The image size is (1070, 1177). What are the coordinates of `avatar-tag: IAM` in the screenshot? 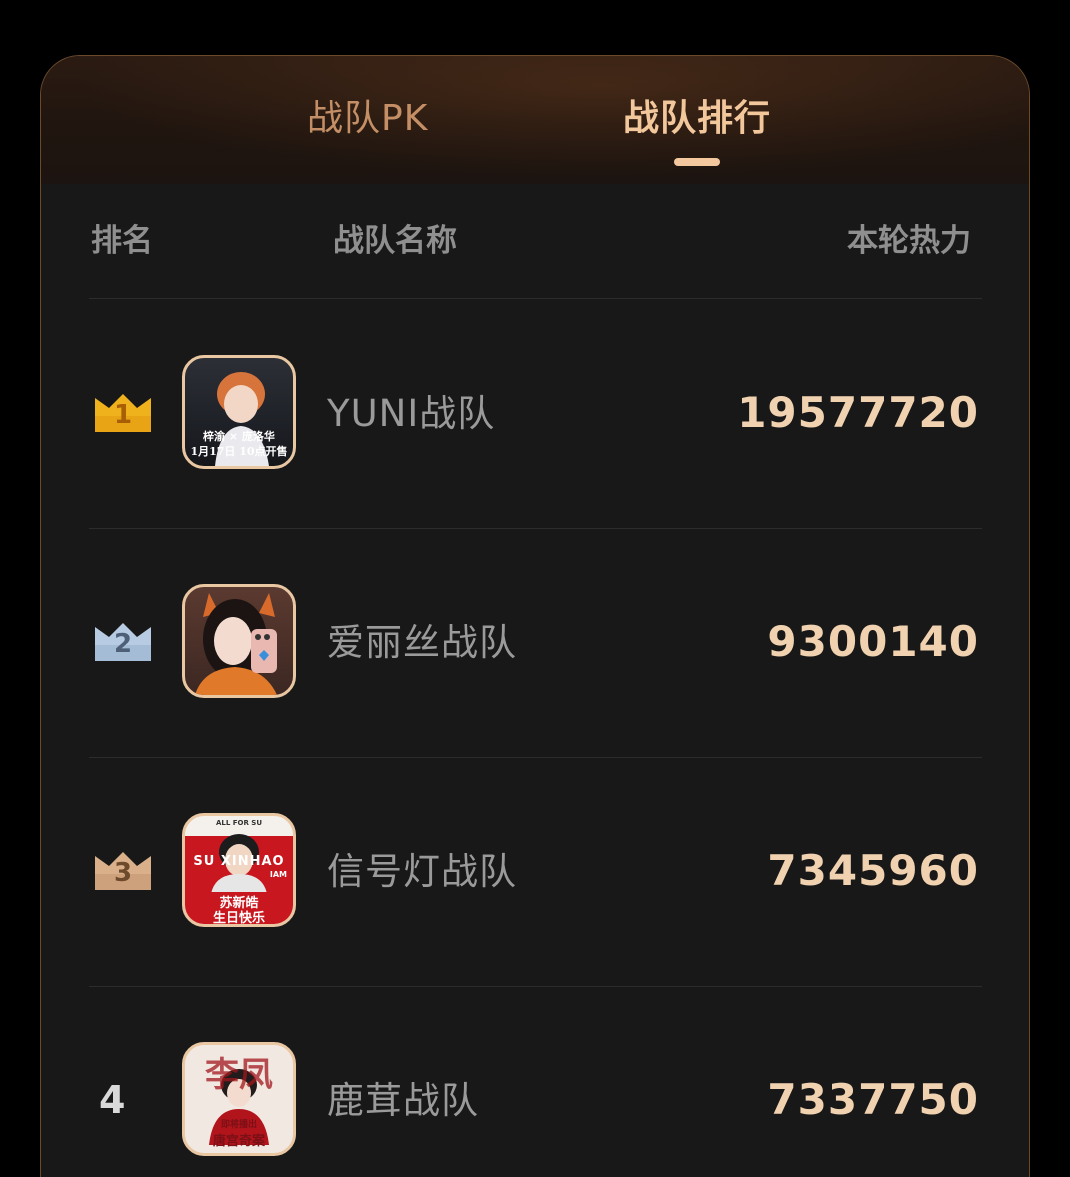 It's located at (278, 874).